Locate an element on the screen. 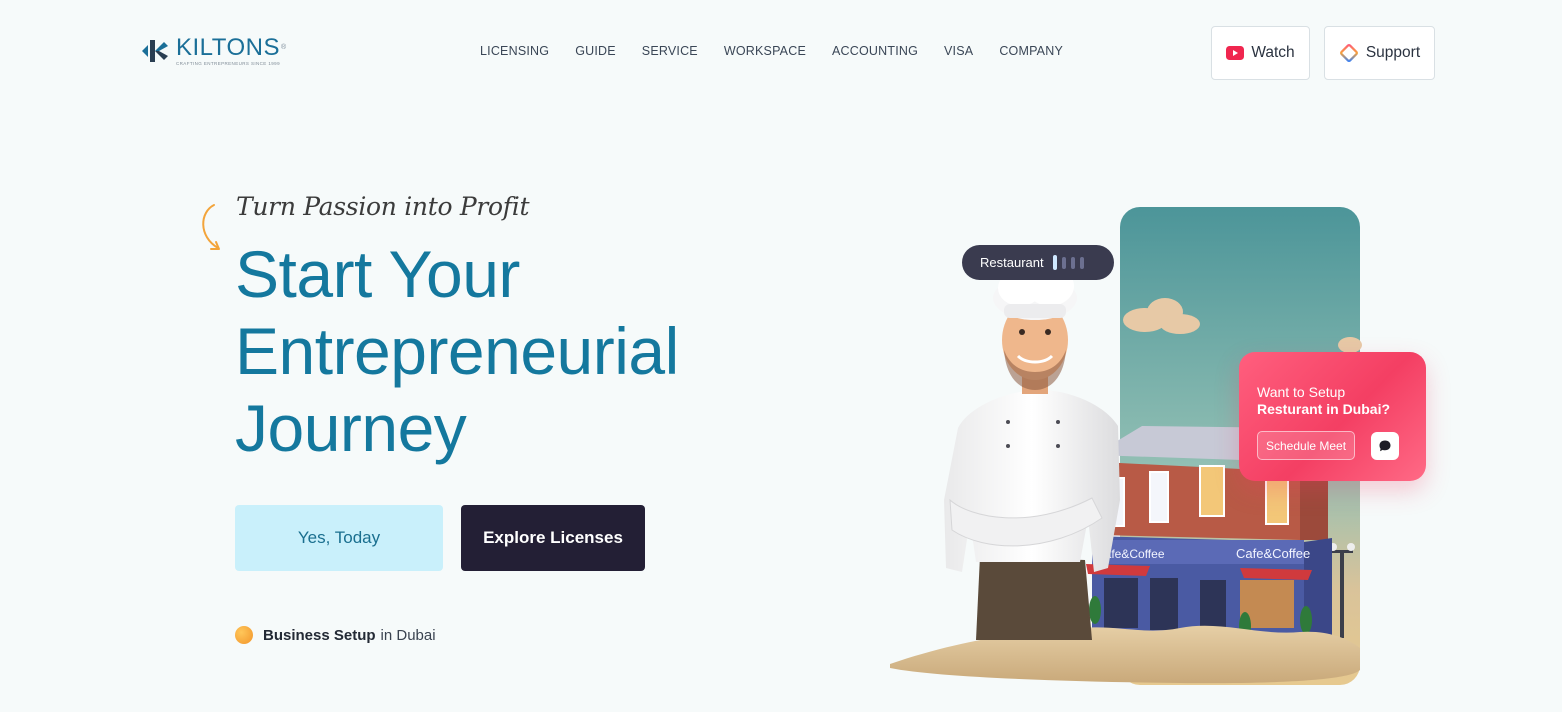 The height and width of the screenshot is (712, 1562). kiltons-logo-icon is located at coordinates (155, 51).